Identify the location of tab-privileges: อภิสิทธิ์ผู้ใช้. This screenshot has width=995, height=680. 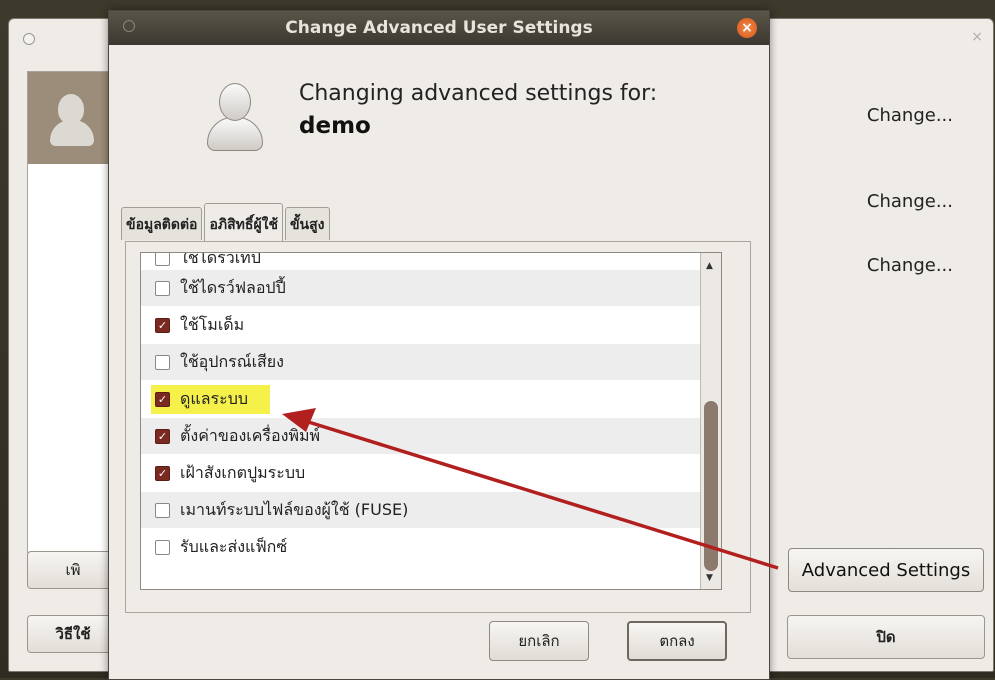
(243, 223).